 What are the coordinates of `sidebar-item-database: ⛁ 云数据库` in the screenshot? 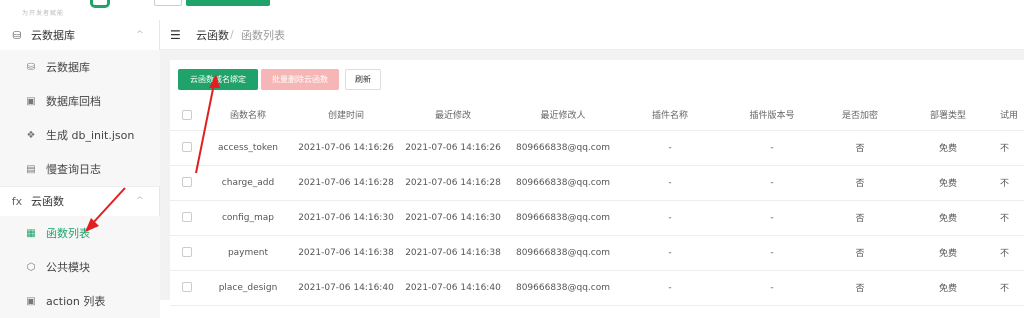 It's located at (80, 67).